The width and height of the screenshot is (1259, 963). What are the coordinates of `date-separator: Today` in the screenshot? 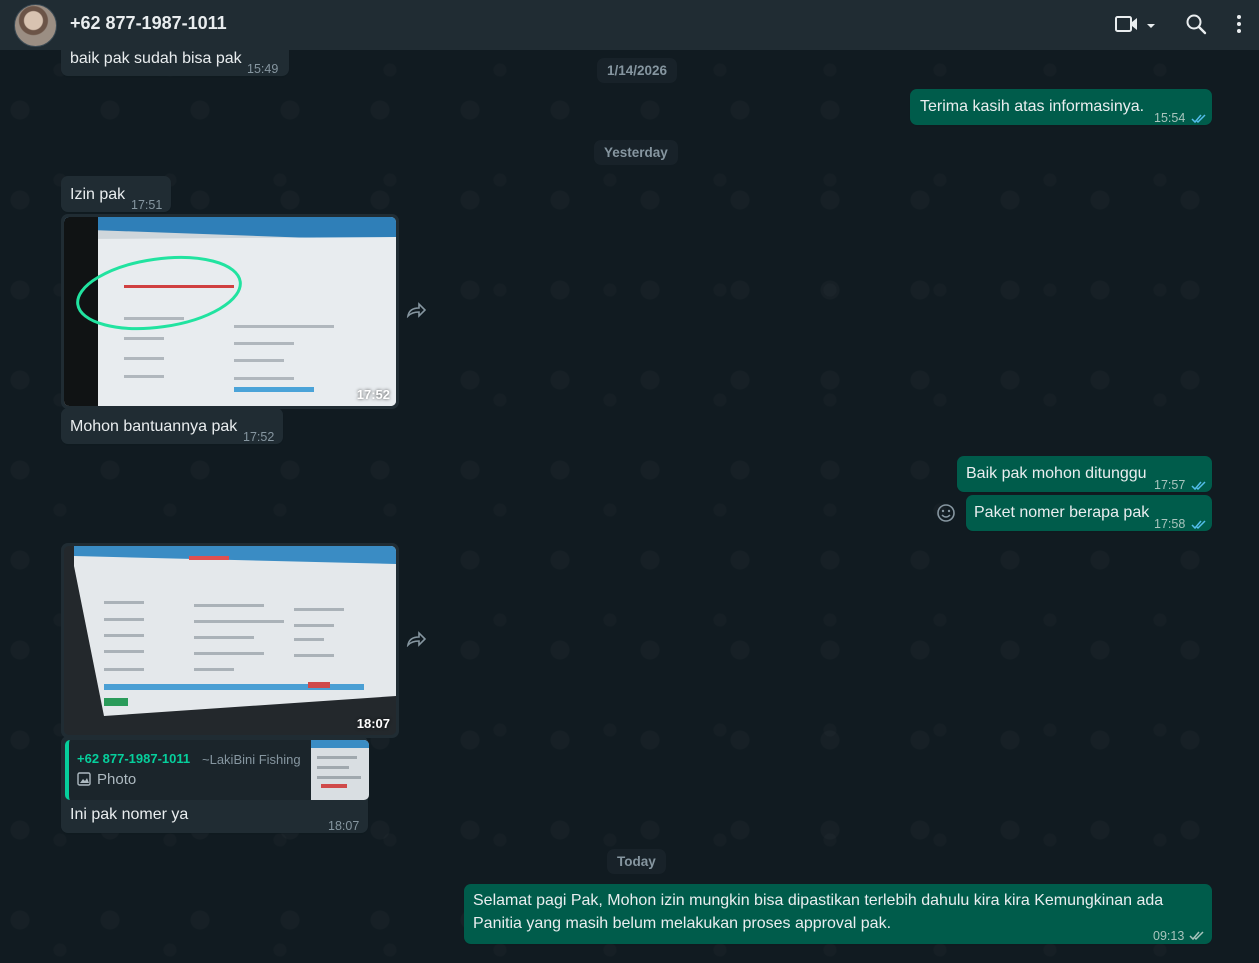 It's located at (636, 861).